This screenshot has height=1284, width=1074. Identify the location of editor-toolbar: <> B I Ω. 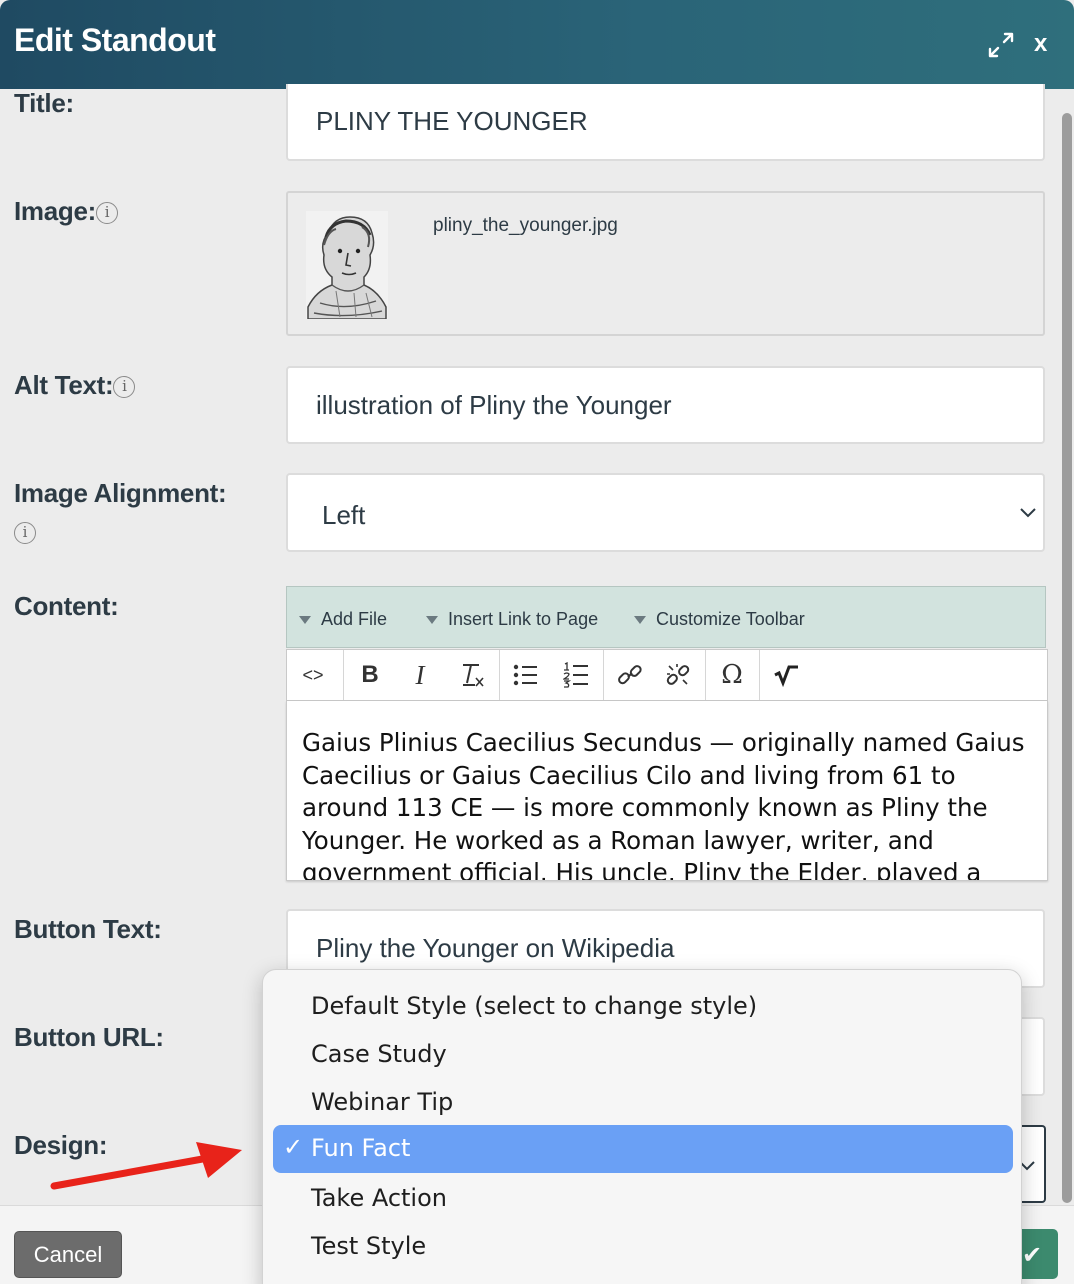
(667, 675).